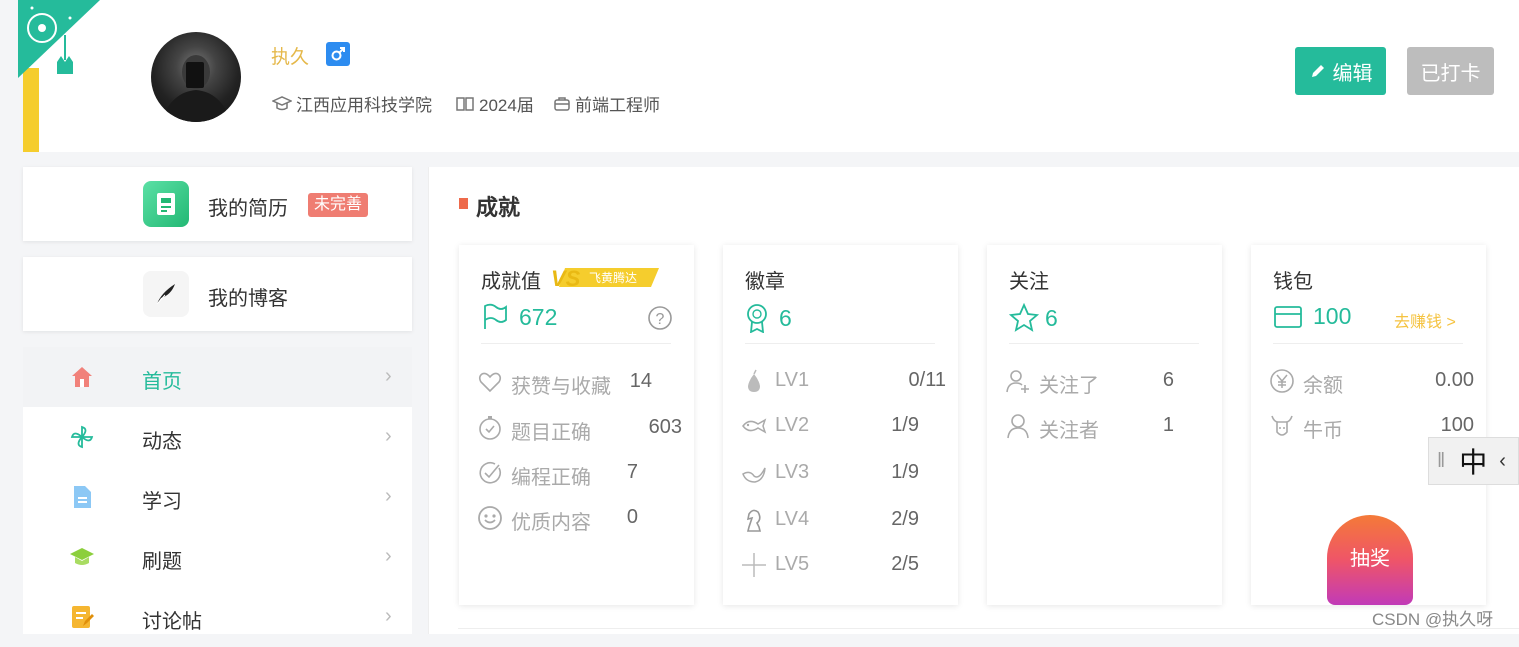 Image resolution: width=1519 pixels, height=647 pixels. Describe the element at coordinates (754, 380) in the screenshot. I see `pear-icon` at that location.